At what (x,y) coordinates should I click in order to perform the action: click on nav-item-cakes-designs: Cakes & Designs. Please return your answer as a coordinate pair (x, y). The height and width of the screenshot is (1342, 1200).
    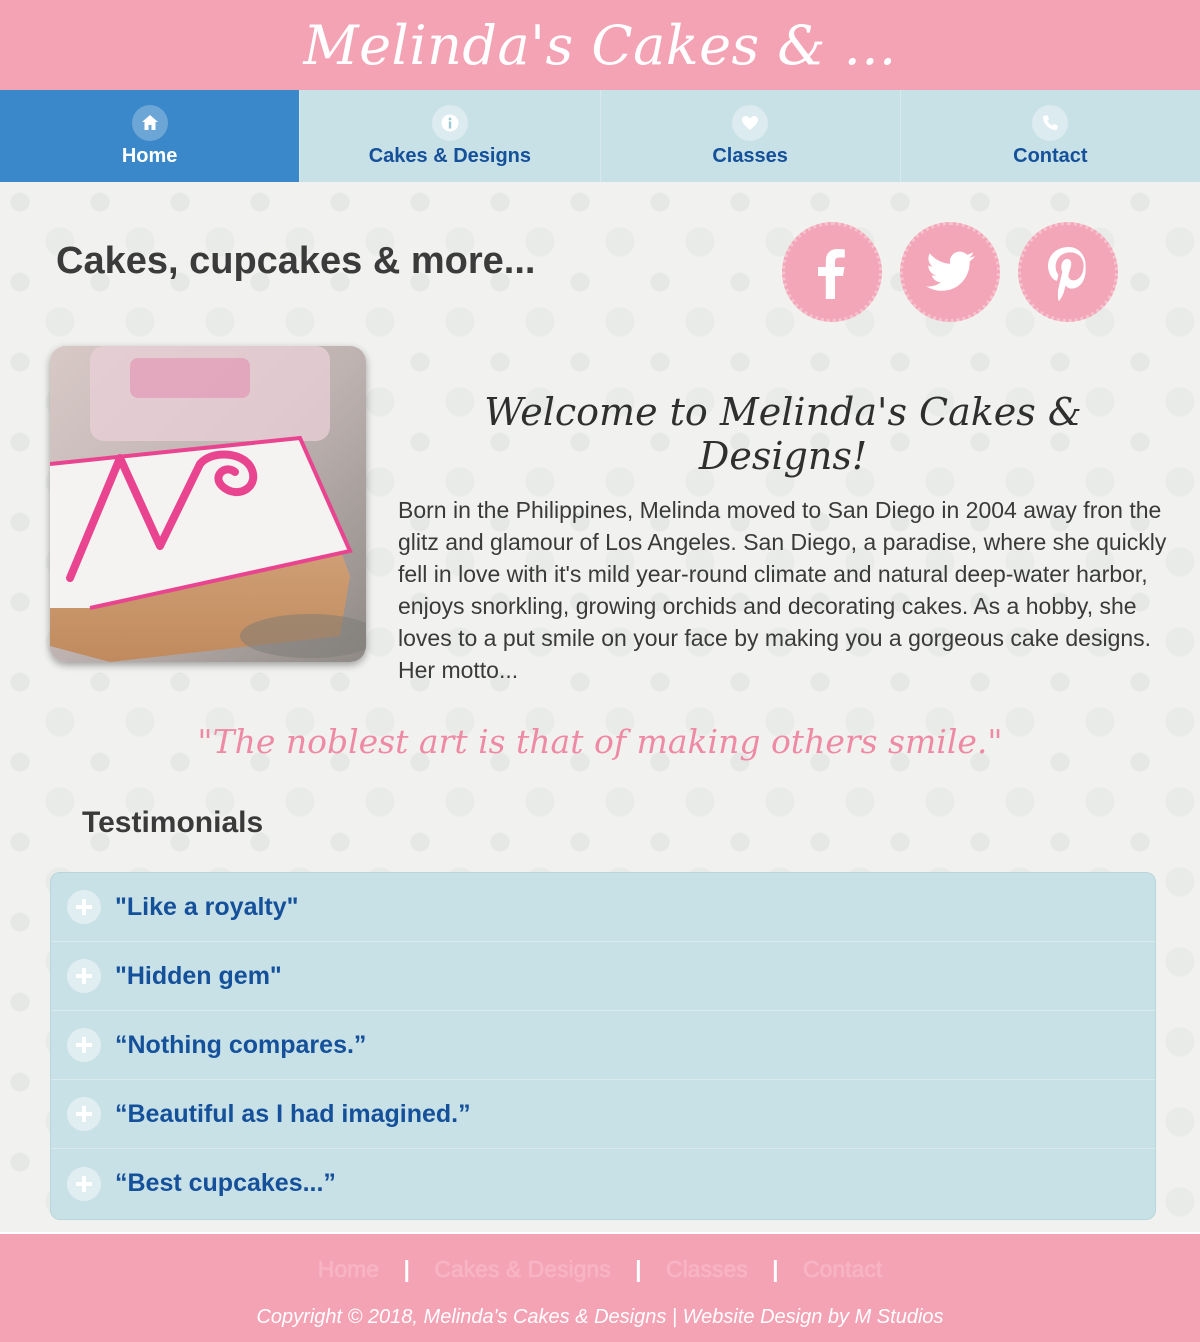
    Looking at the image, I should click on (449, 136).